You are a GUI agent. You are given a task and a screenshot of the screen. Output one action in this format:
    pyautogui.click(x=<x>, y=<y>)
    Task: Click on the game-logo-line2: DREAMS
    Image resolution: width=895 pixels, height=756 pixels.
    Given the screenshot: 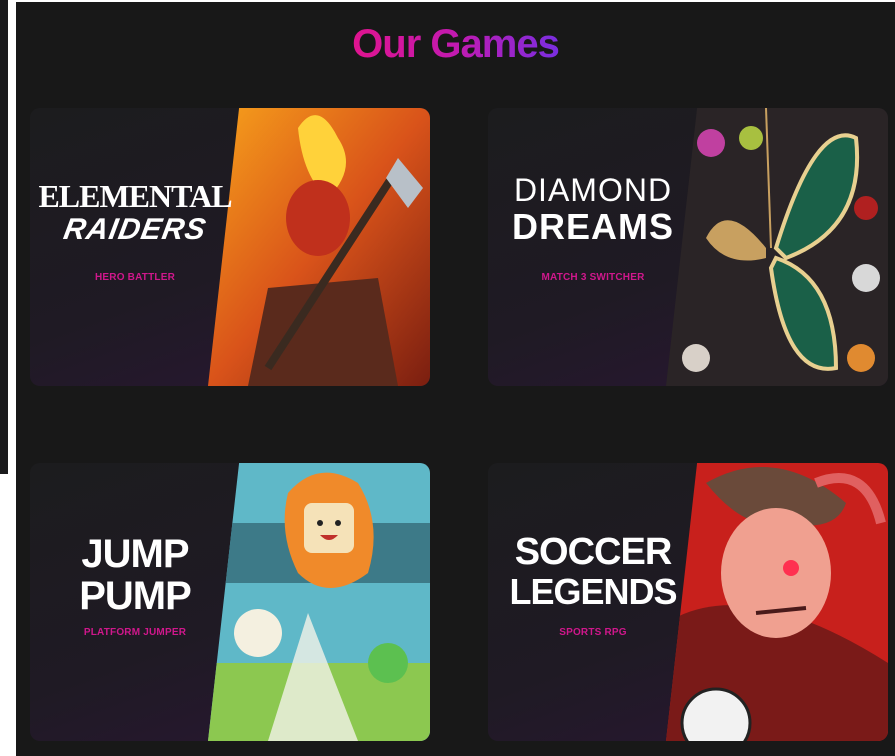 What is the action you would take?
    pyautogui.click(x=592, y=226)
    